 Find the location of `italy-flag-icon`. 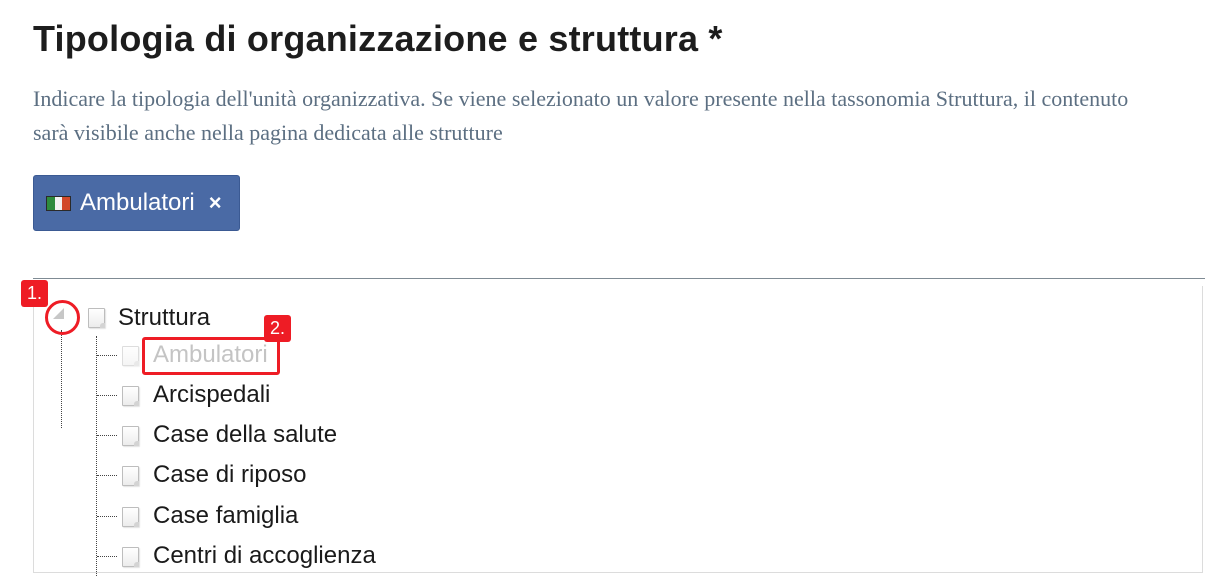

italy-flag-icon is located at coordinates (58, 203).